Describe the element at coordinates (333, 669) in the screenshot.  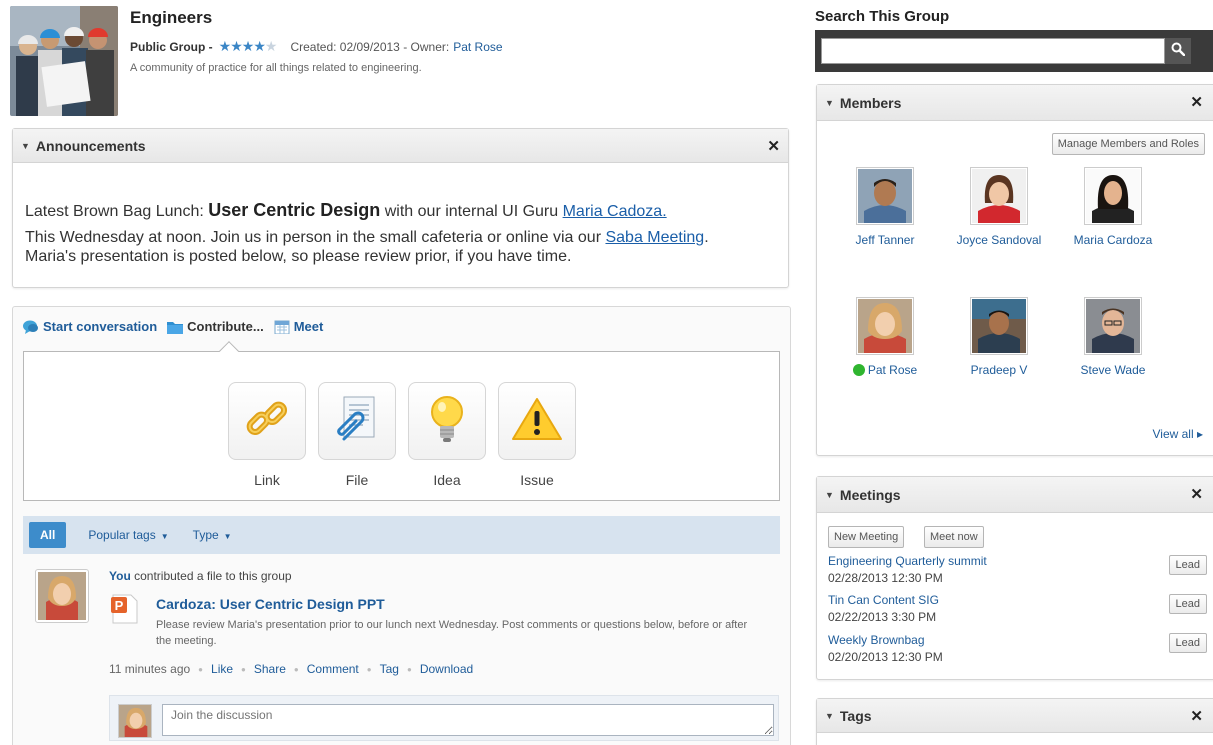
I see `comment-link: Comment` at that location.